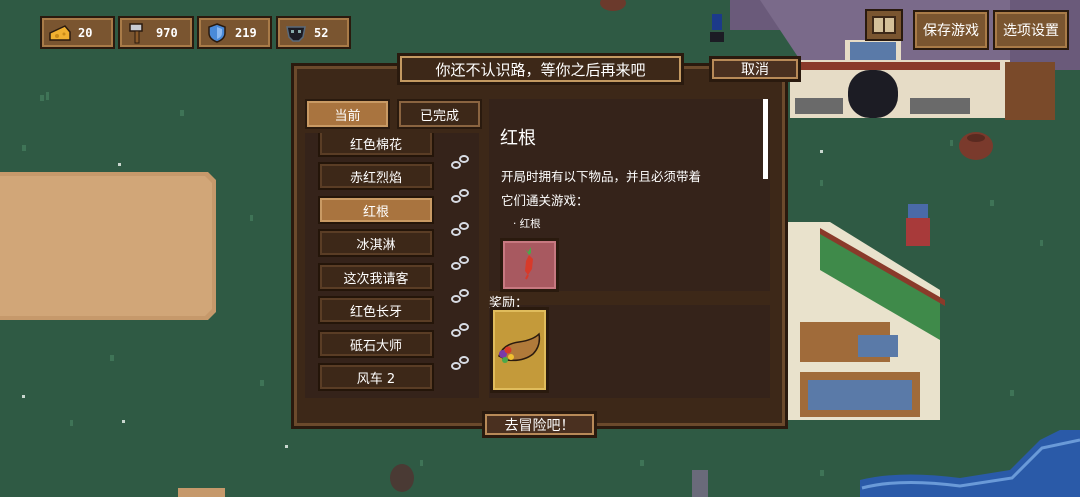  I want to click on skull-mask-icon, so click(296, 33).